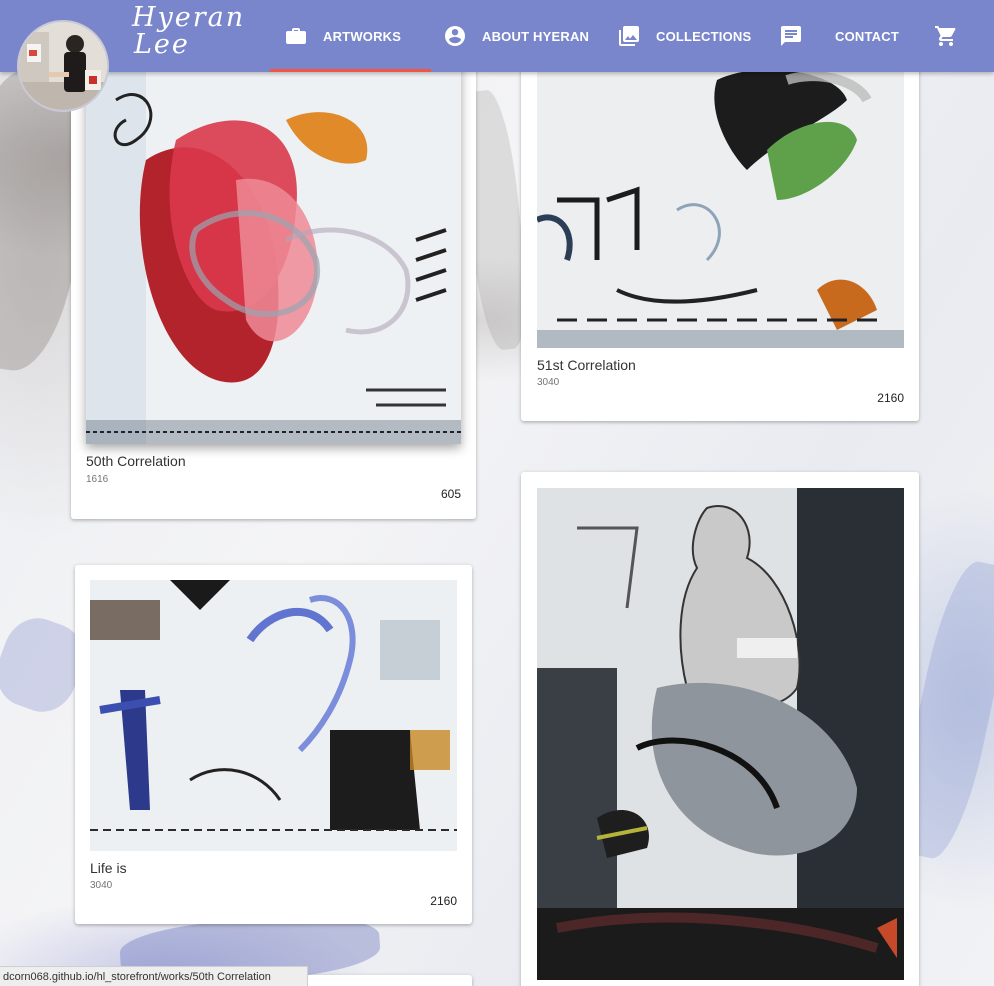 The image size is (994, 986). What do you see at coordinates (136, 461) in the screenshot?
I see `artwork-title: 50th Correlation` at bounding box center [136, 461].